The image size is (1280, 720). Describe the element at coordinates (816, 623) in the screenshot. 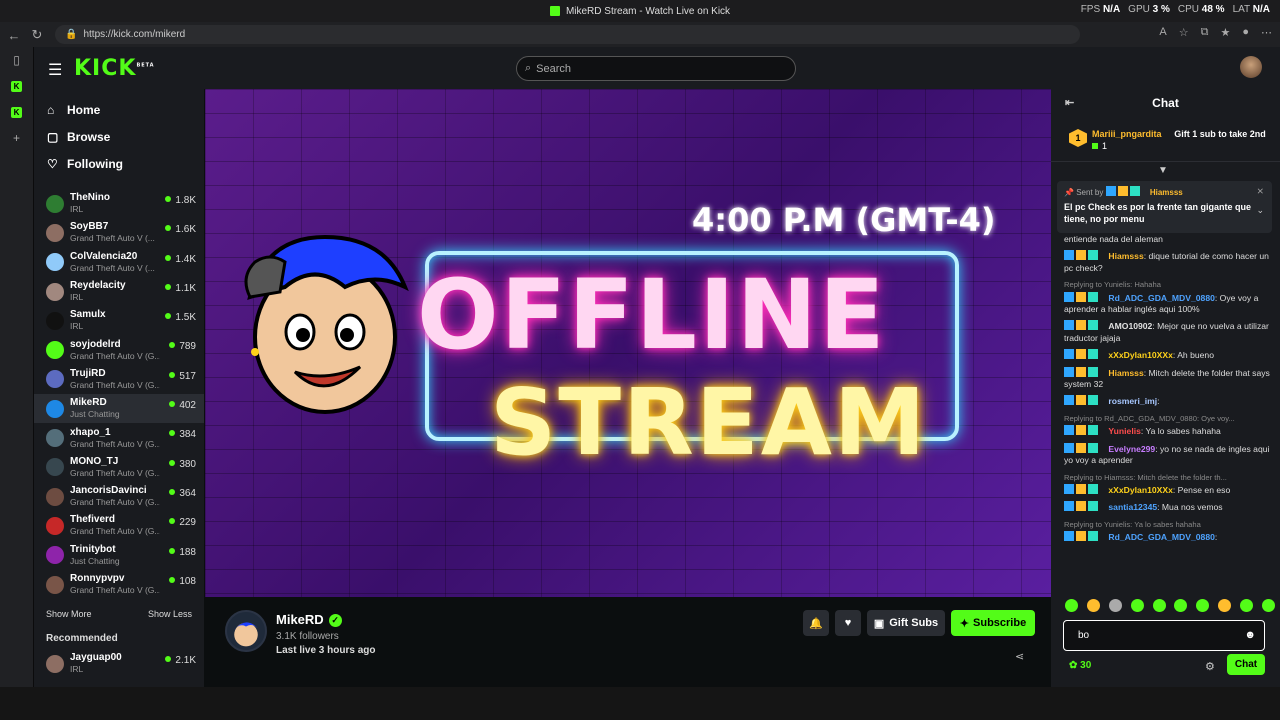

I see `notification-bell-button: 🔔` at that location.